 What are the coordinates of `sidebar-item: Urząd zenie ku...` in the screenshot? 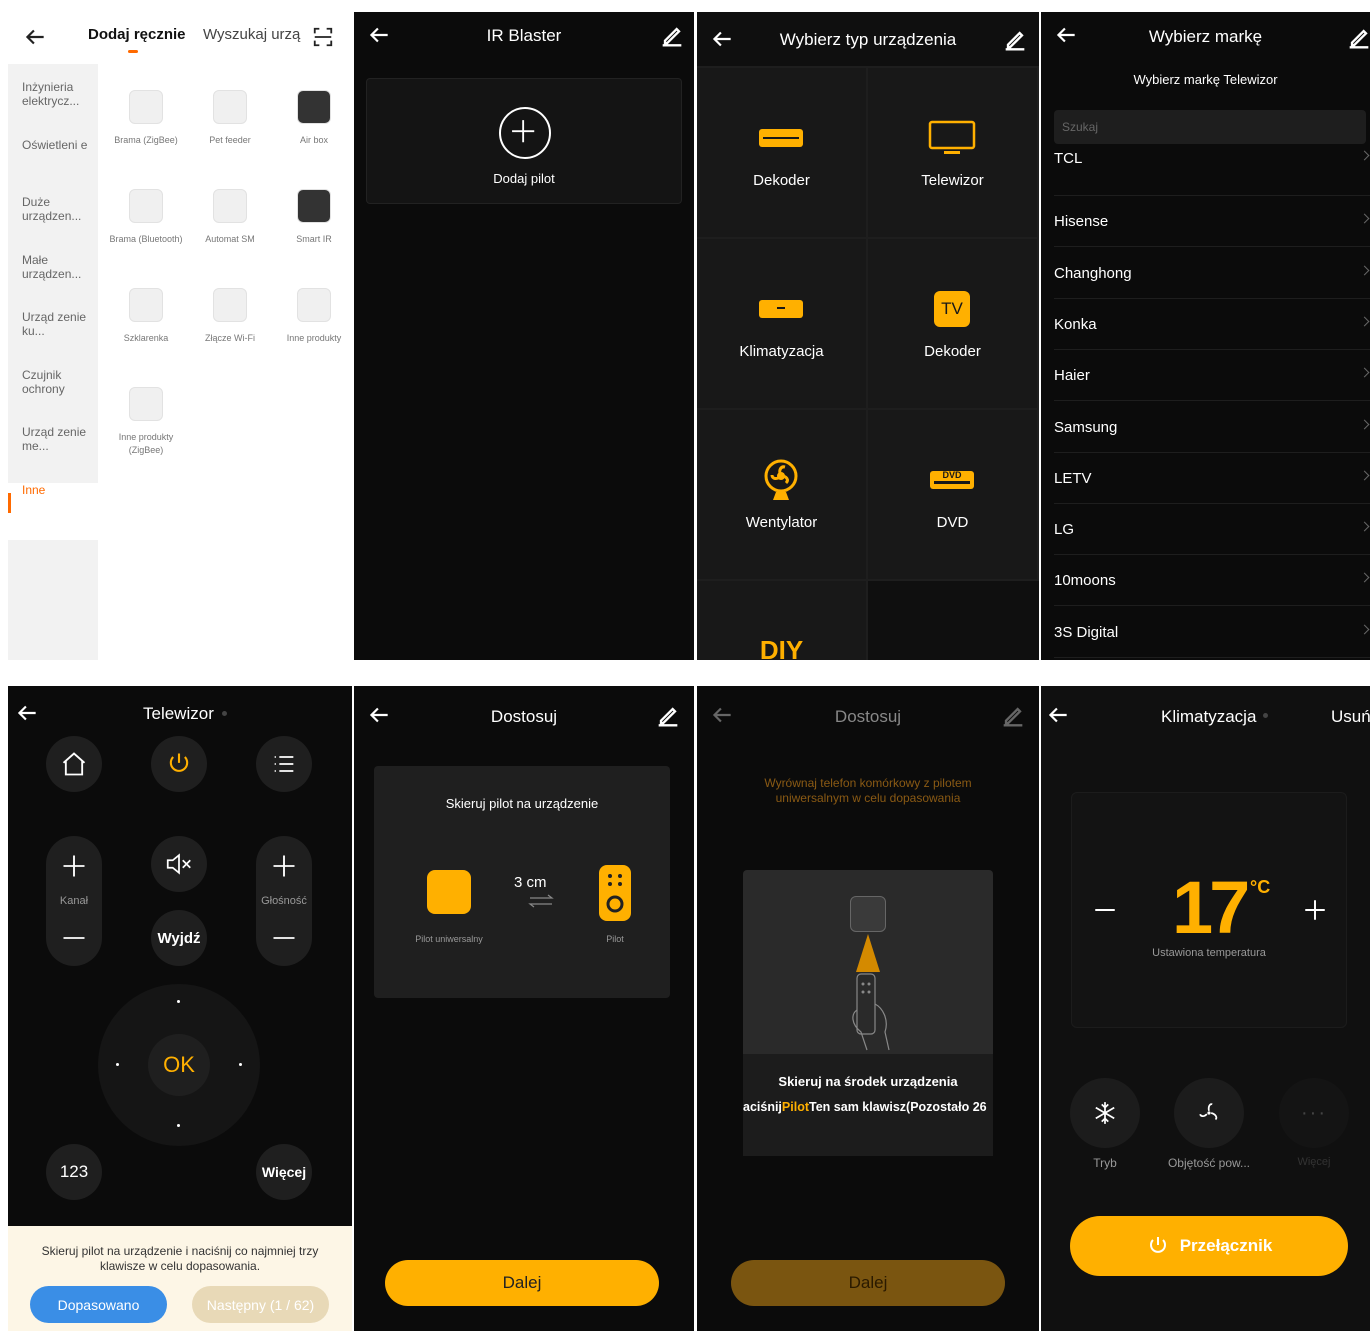 It's located at (53, 338).